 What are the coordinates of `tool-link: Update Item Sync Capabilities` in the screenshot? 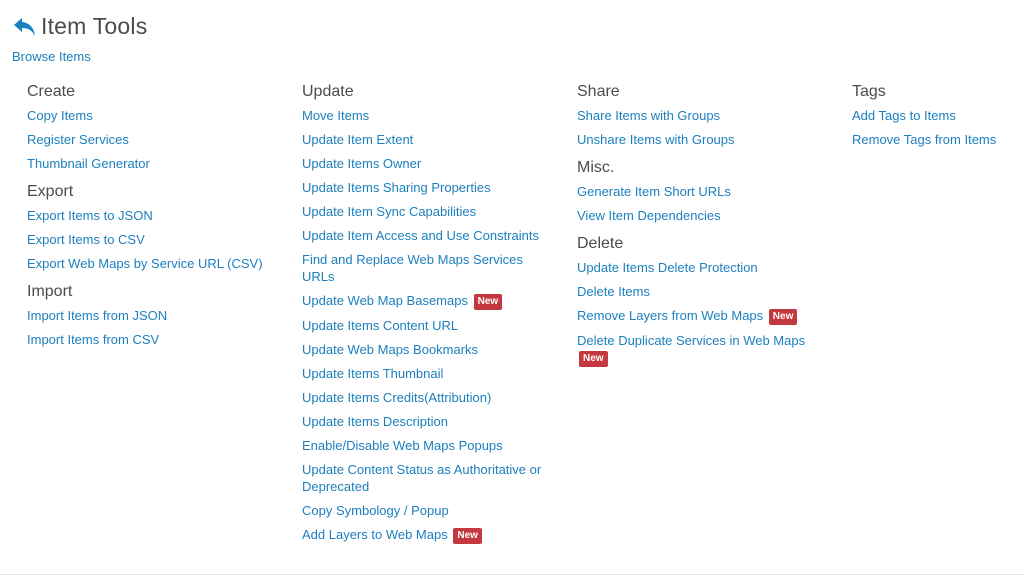 It's located at (429, 211).